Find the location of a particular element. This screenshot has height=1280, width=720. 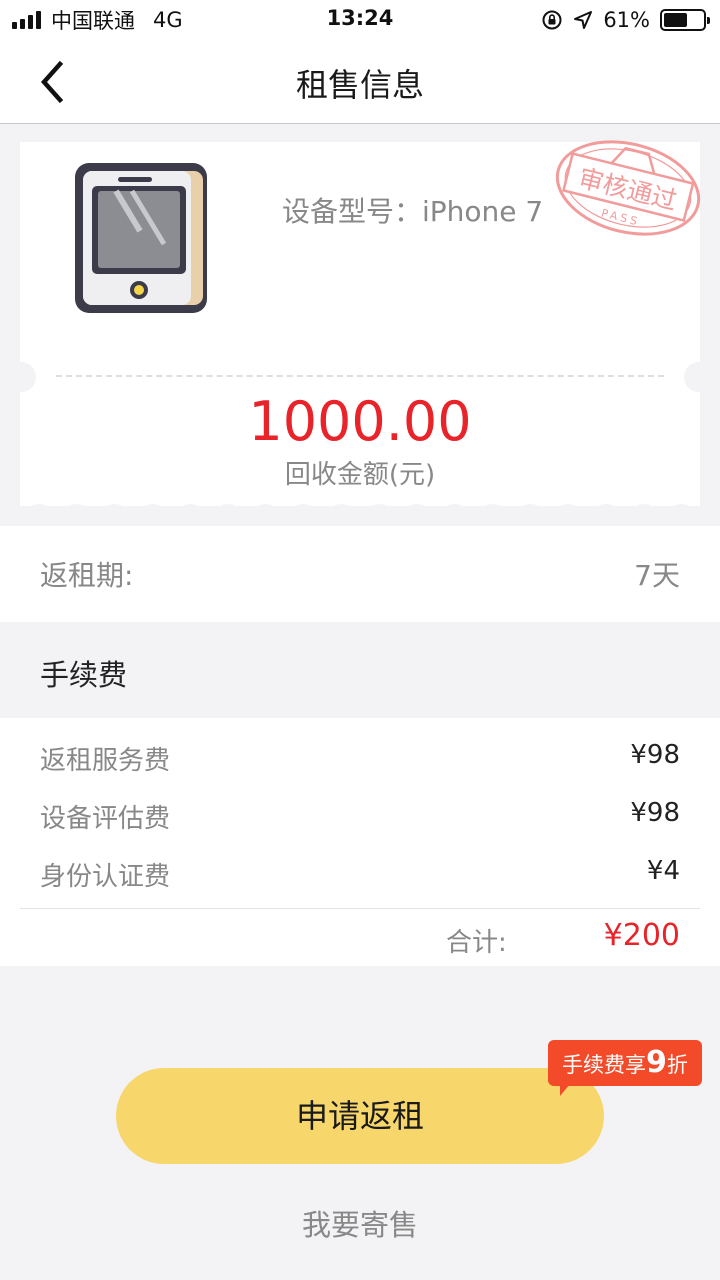

approved-stamp: 审核通过 PASS is located at coordinates (628, 188).